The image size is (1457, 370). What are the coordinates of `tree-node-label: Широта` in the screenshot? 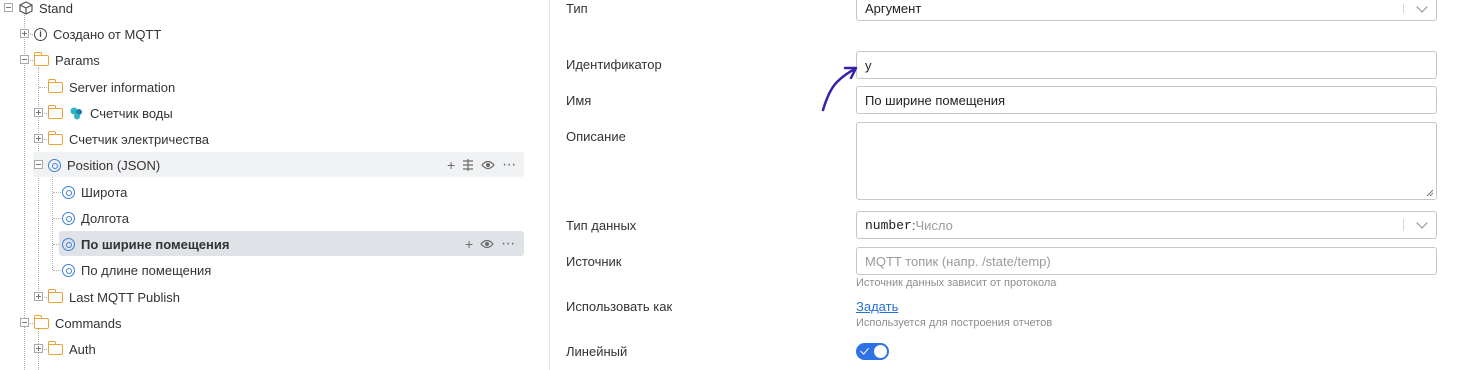 It's located at (104, 192).